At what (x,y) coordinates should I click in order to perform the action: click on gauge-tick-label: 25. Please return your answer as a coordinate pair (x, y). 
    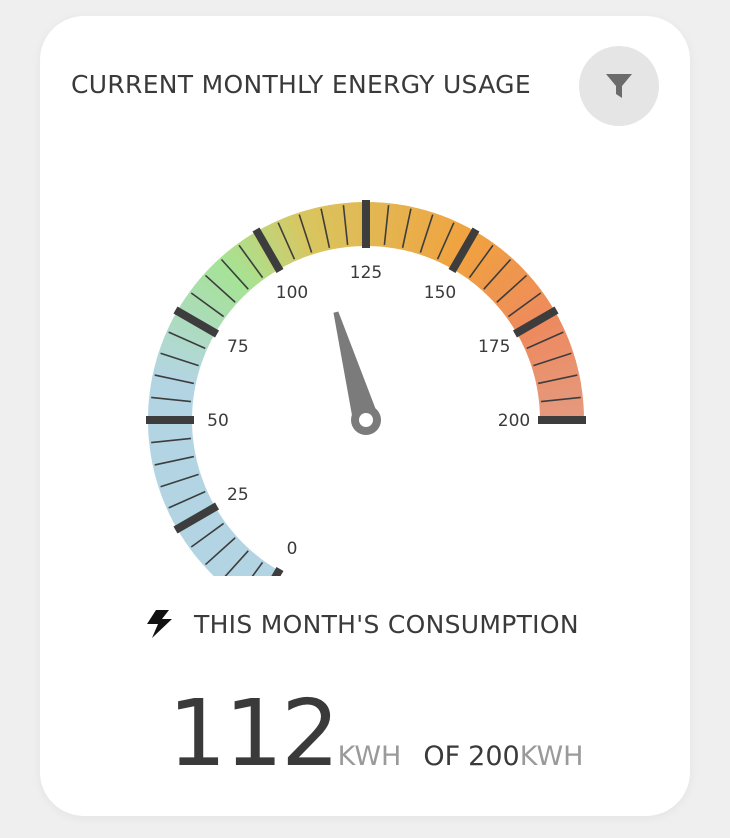
    Looking at the image, I should click on (238, 495).